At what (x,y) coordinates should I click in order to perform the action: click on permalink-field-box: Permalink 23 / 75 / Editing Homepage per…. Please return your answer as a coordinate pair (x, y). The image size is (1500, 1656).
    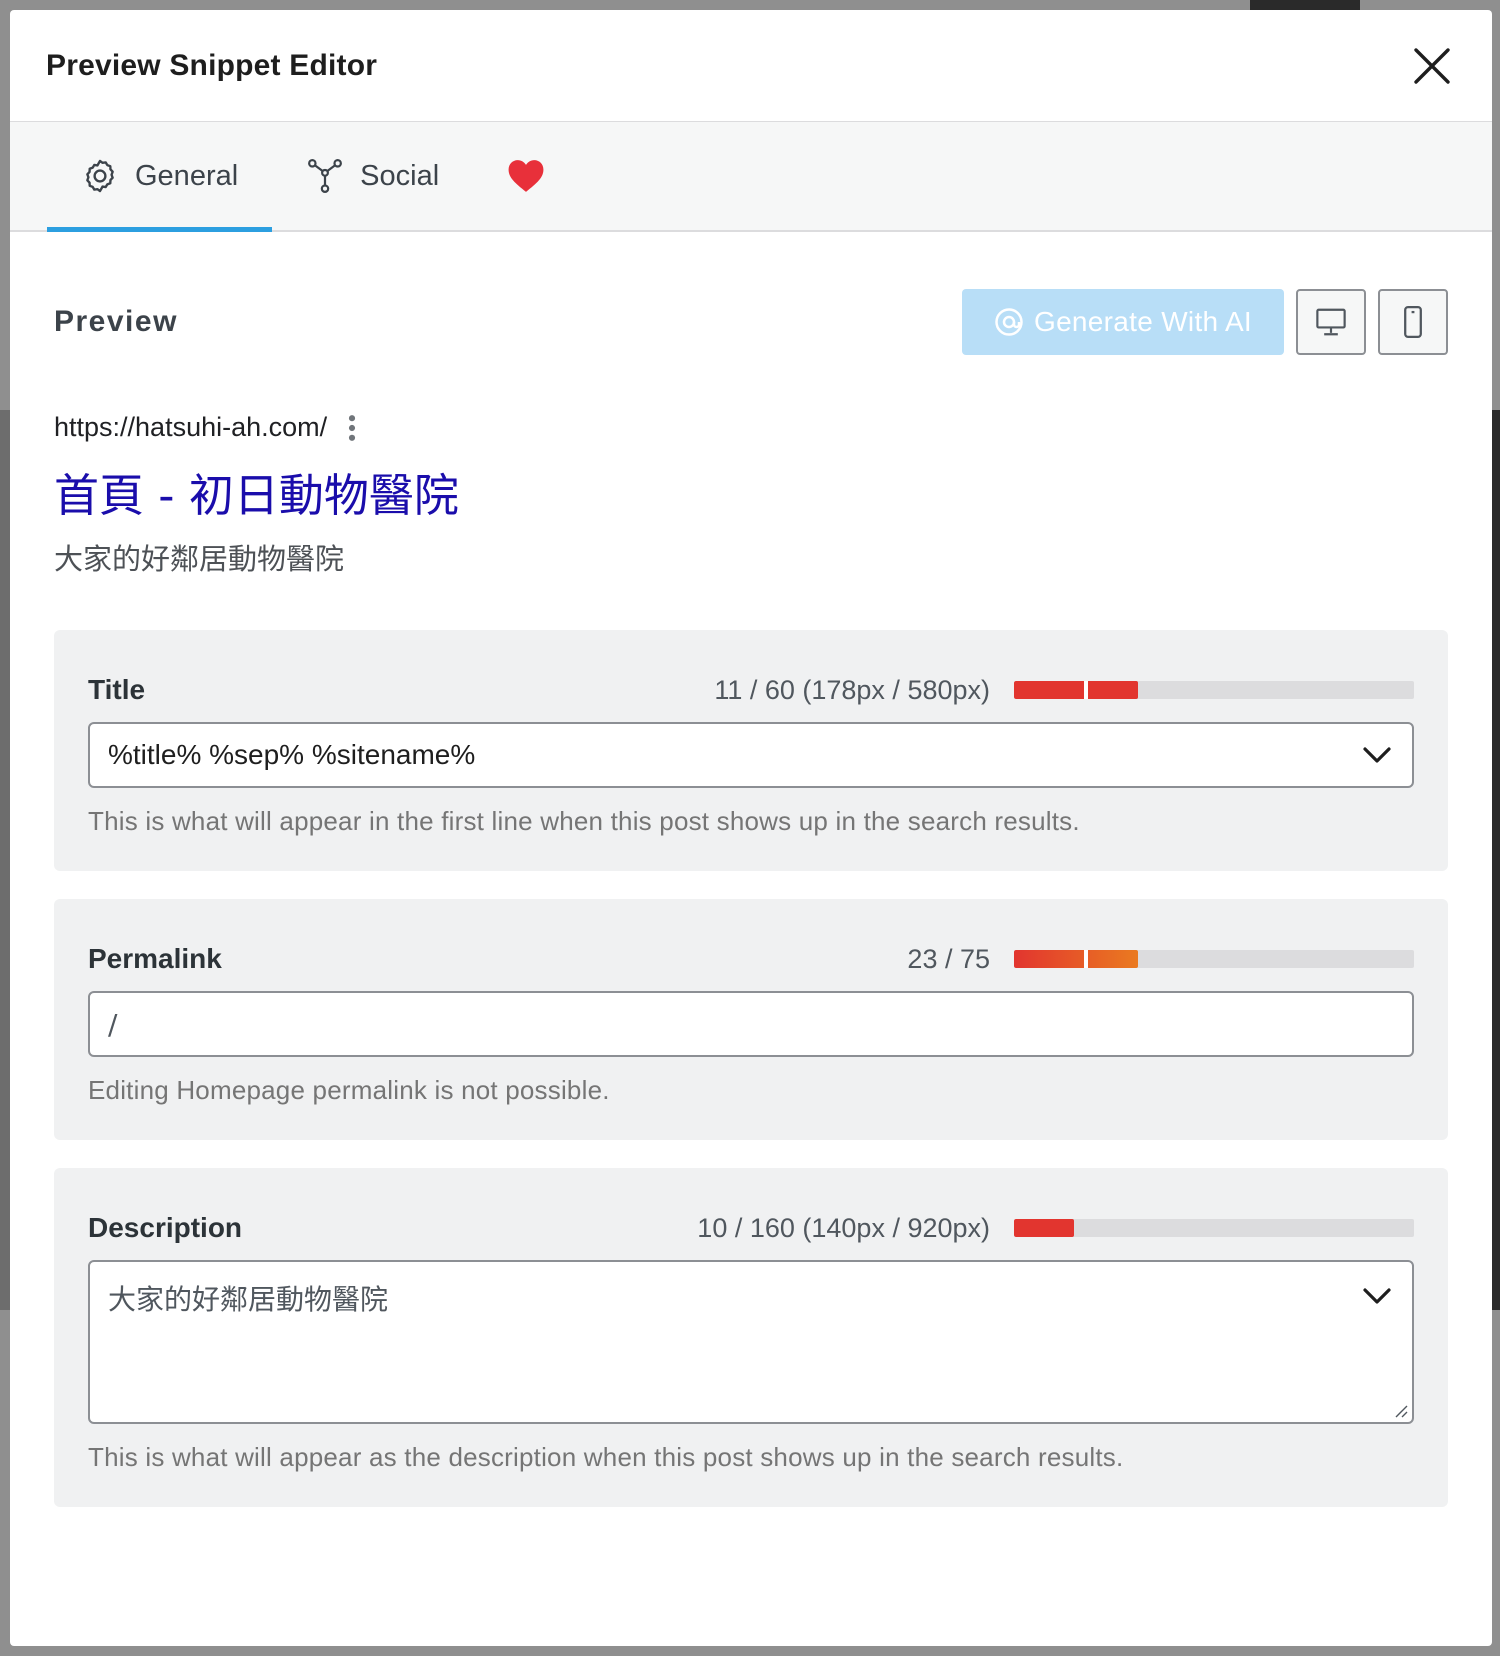
    Looking at the image, I should click on (751, 1019).